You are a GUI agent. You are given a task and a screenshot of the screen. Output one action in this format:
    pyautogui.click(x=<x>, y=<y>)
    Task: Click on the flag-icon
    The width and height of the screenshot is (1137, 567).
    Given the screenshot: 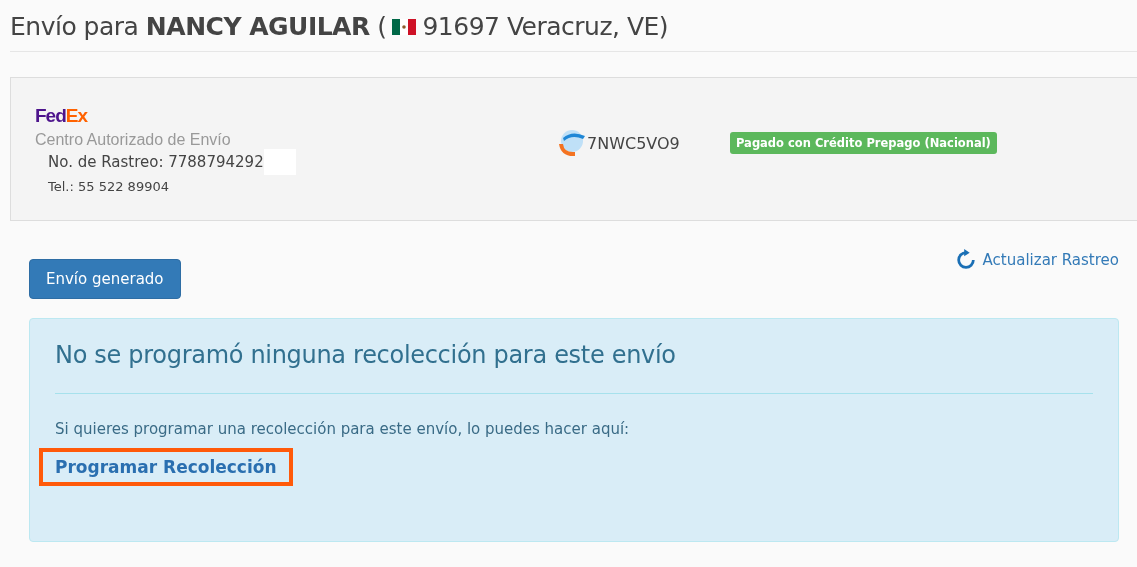 What is the action you would take?
    pyautogui.click(x=404, y=26)
    